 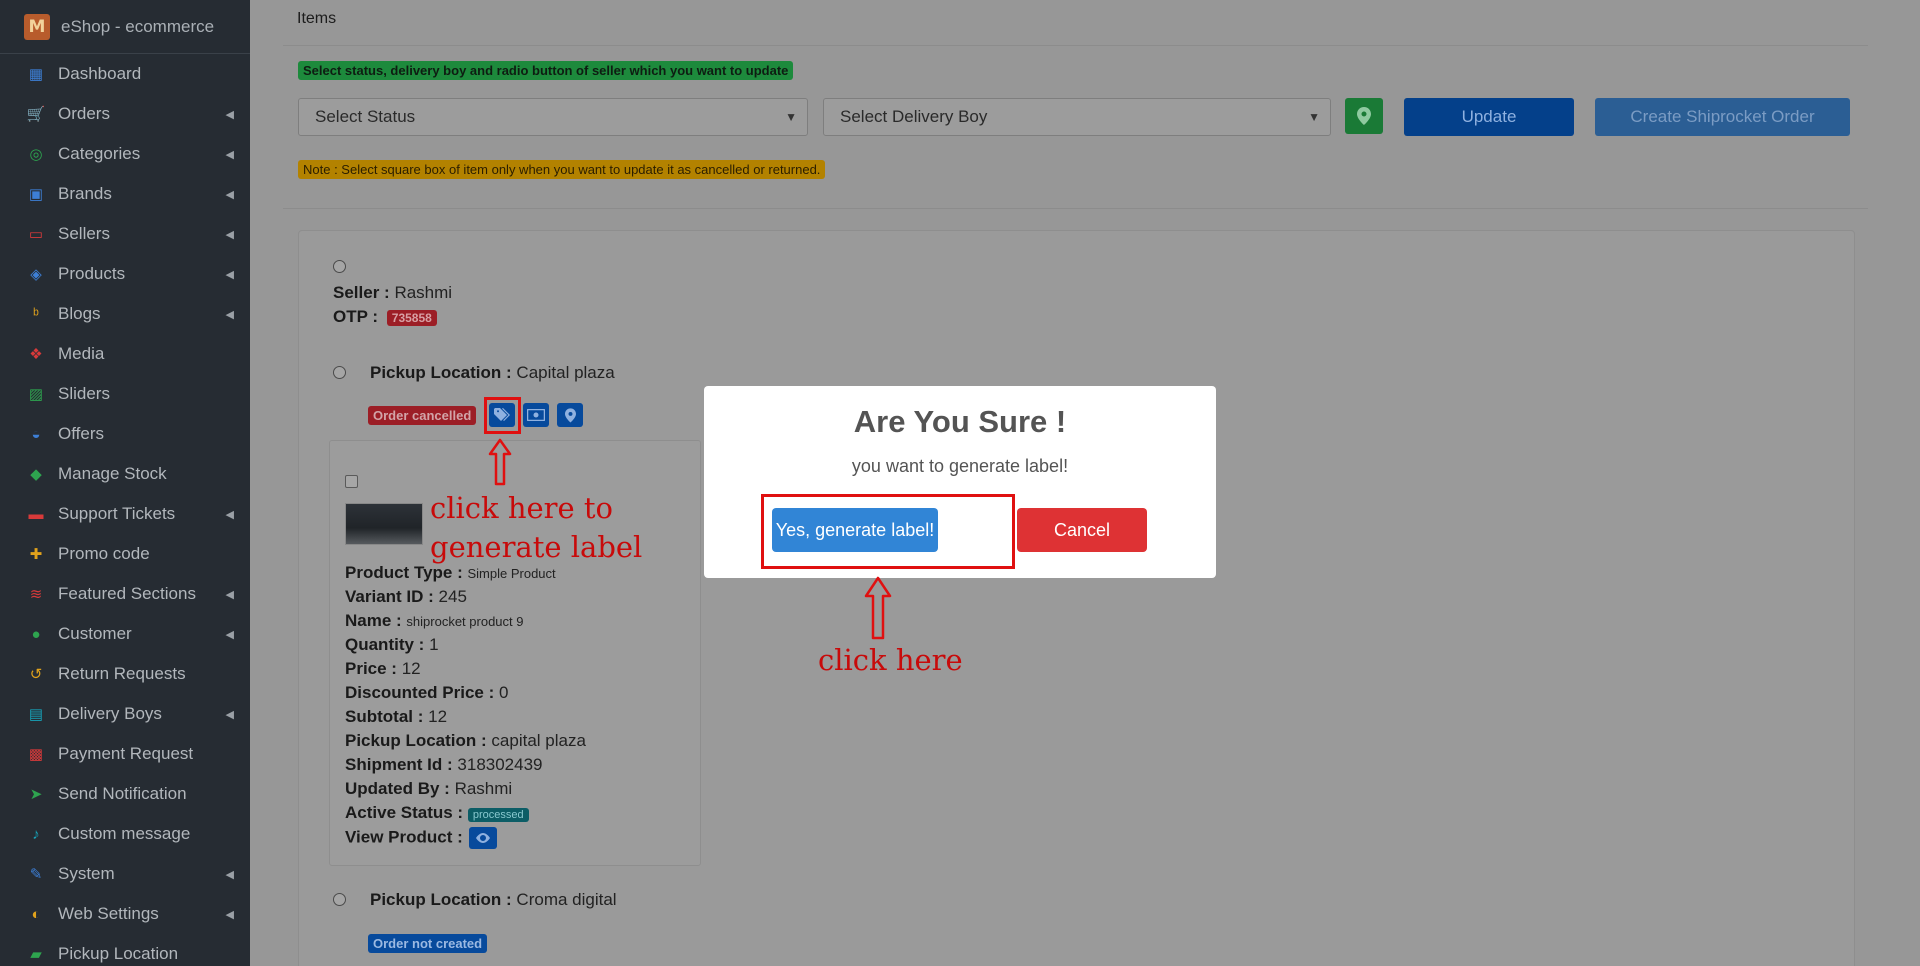 I want to click on pickup-label-2: Pickup Location :, so click(x=441, y=899).